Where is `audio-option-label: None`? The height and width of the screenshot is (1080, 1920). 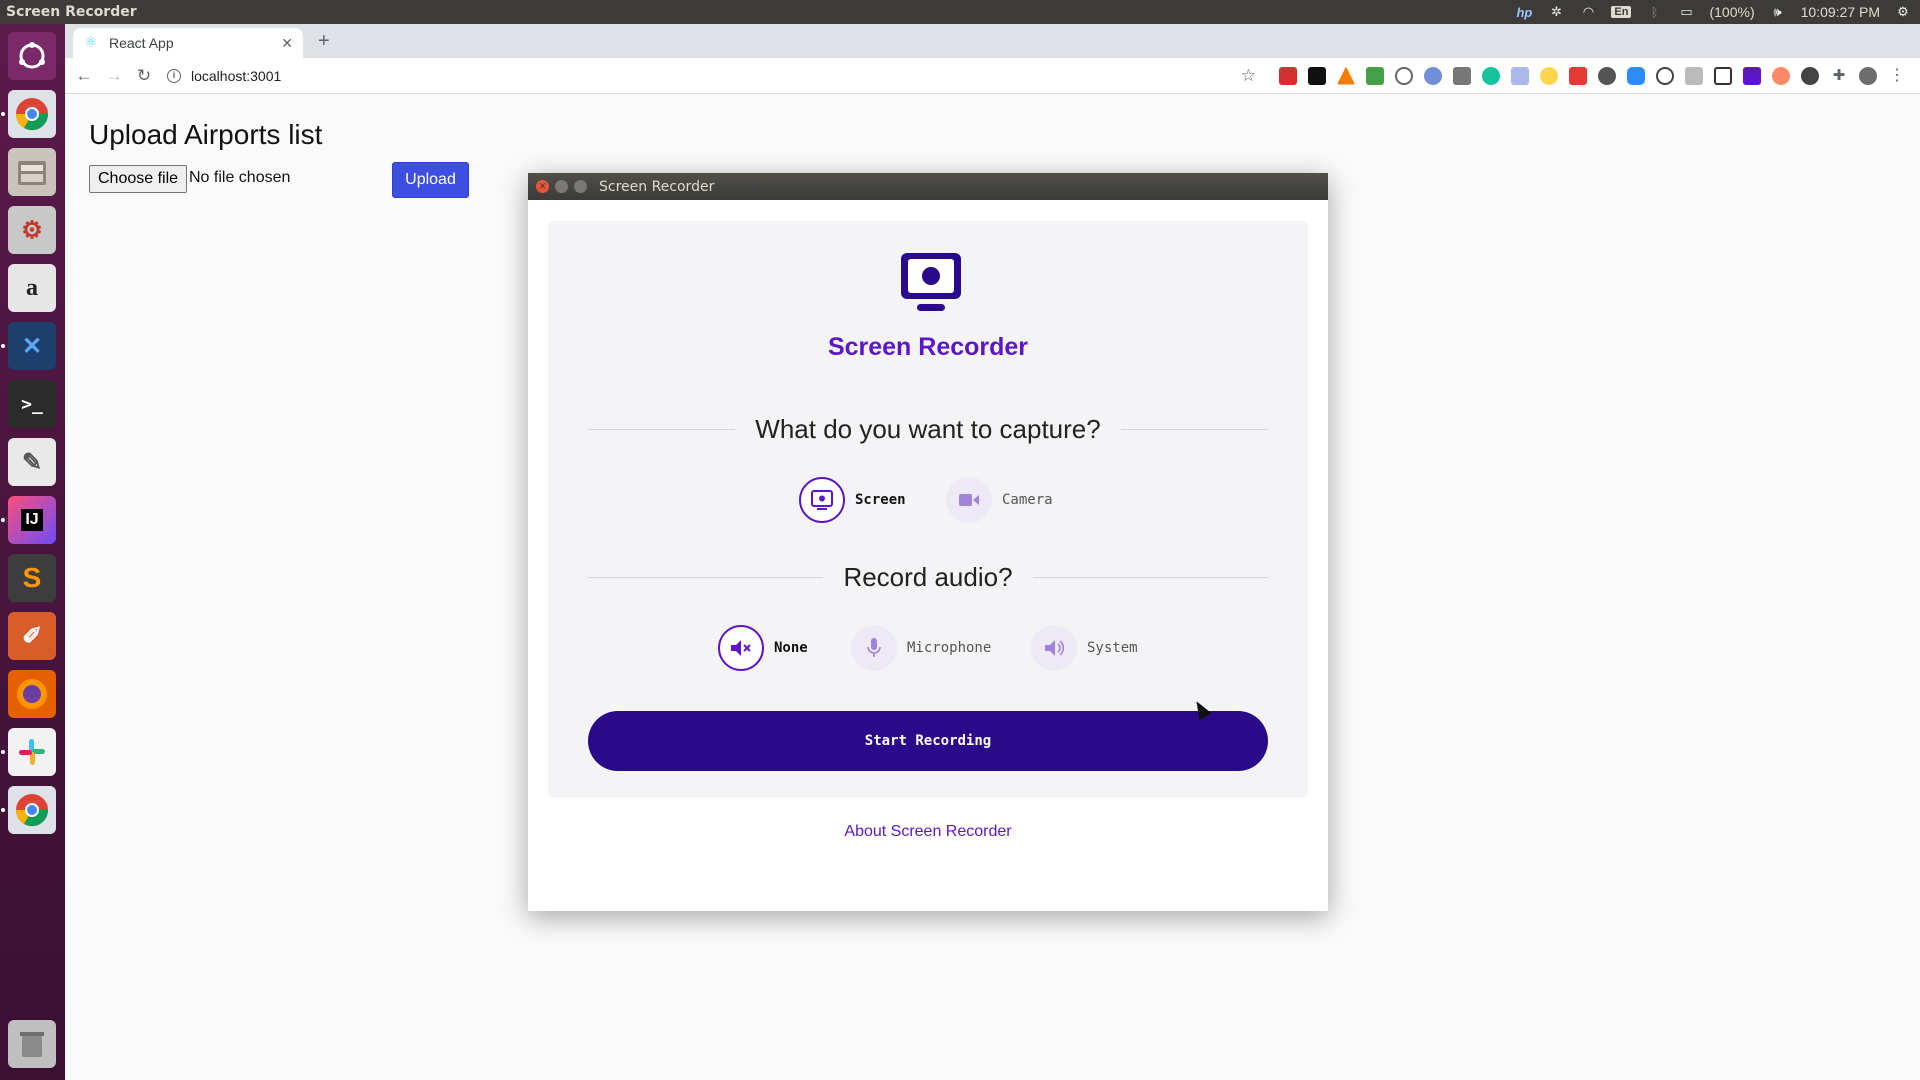 audio-option-label: None is located at coordinates (791, 648).